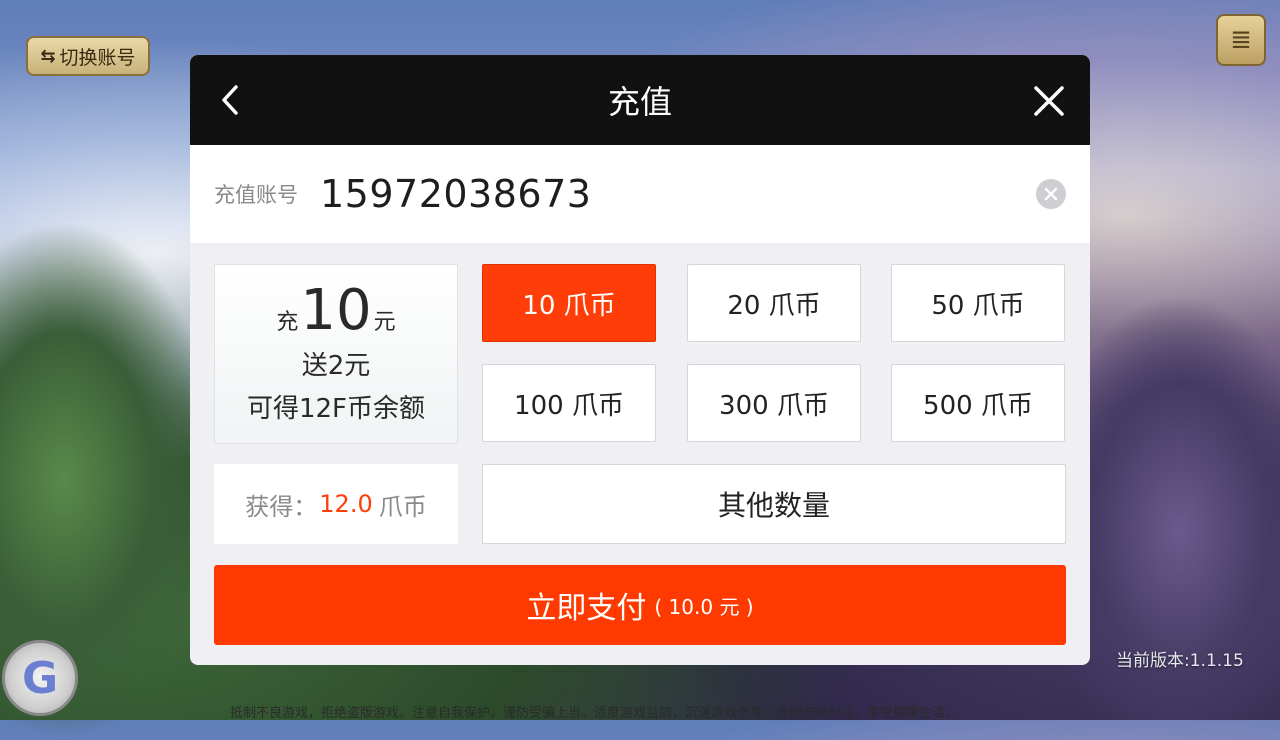 The width and height of the screenshot is (1280, 740). What do you see at coordinates (346, 504) in the screenshot?
I see `gain-value: 12.0` at bounding box center [346, 504].